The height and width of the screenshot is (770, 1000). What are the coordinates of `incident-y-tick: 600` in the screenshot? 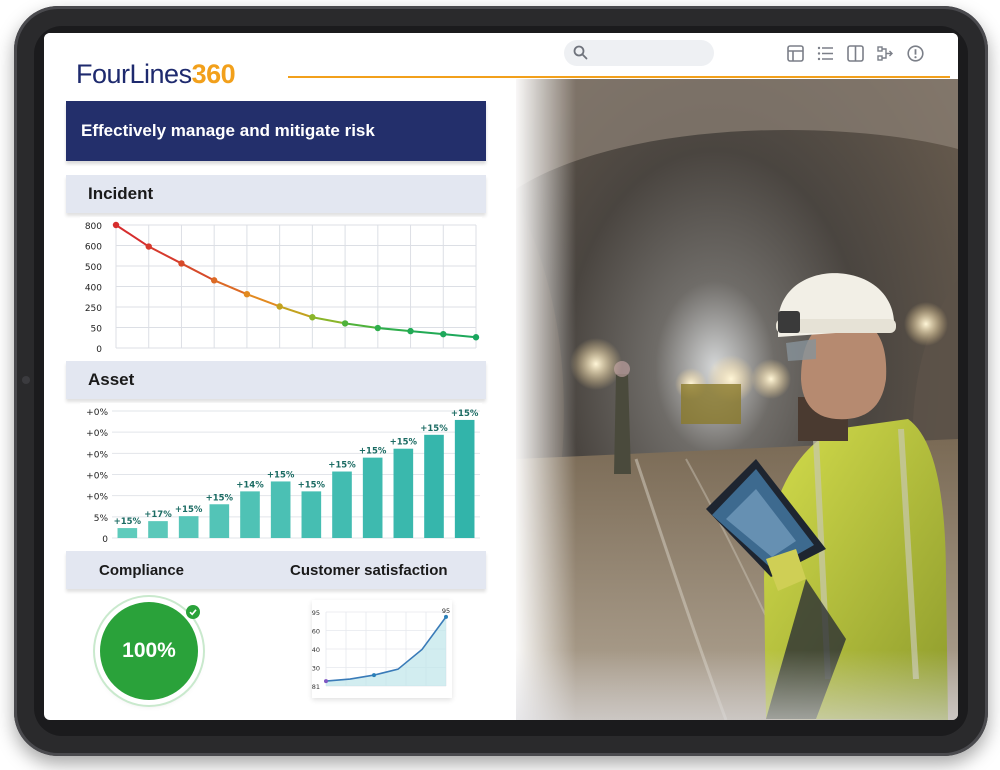 It's located at (93, 248).